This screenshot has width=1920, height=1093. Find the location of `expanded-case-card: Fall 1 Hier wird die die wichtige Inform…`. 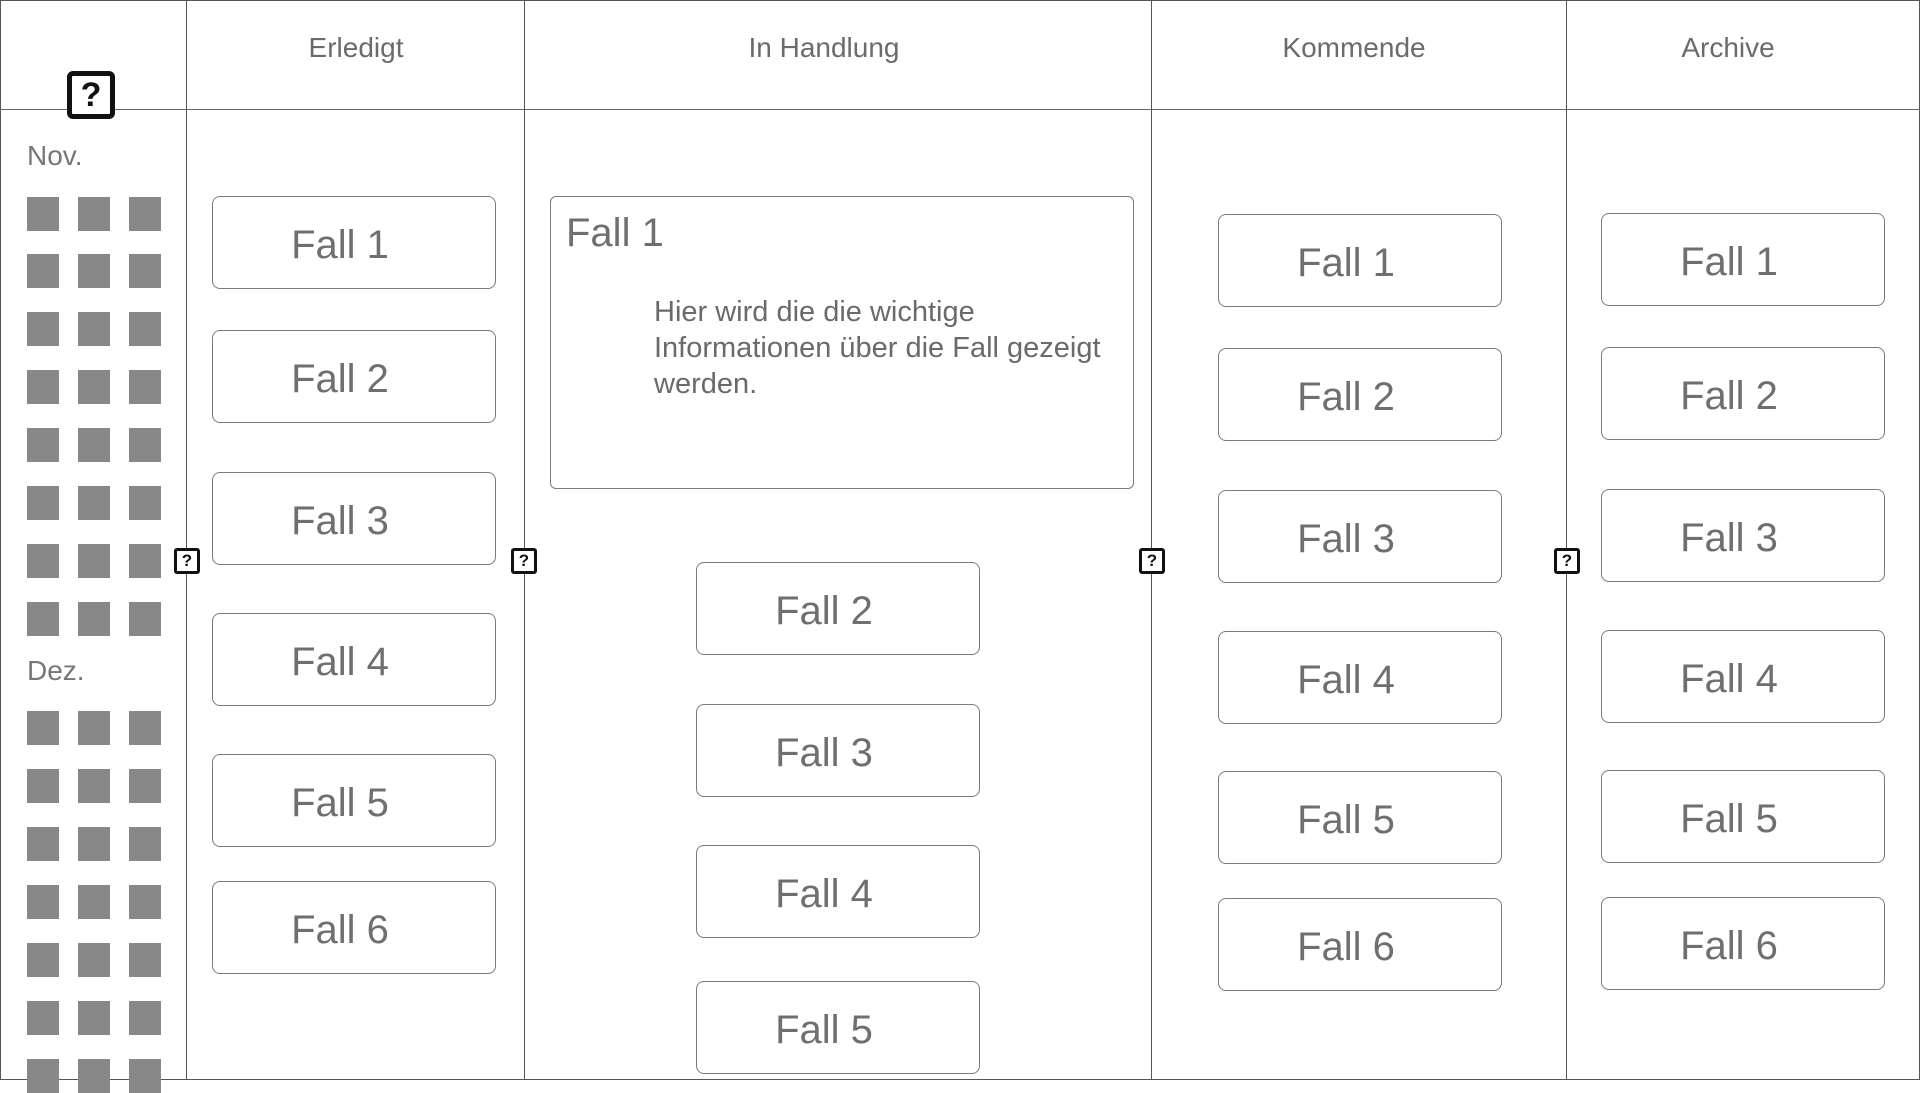

expanded-case-card: Fall 1 Hier wird die die wichtige Inform… is located at coordinates (842, 342).